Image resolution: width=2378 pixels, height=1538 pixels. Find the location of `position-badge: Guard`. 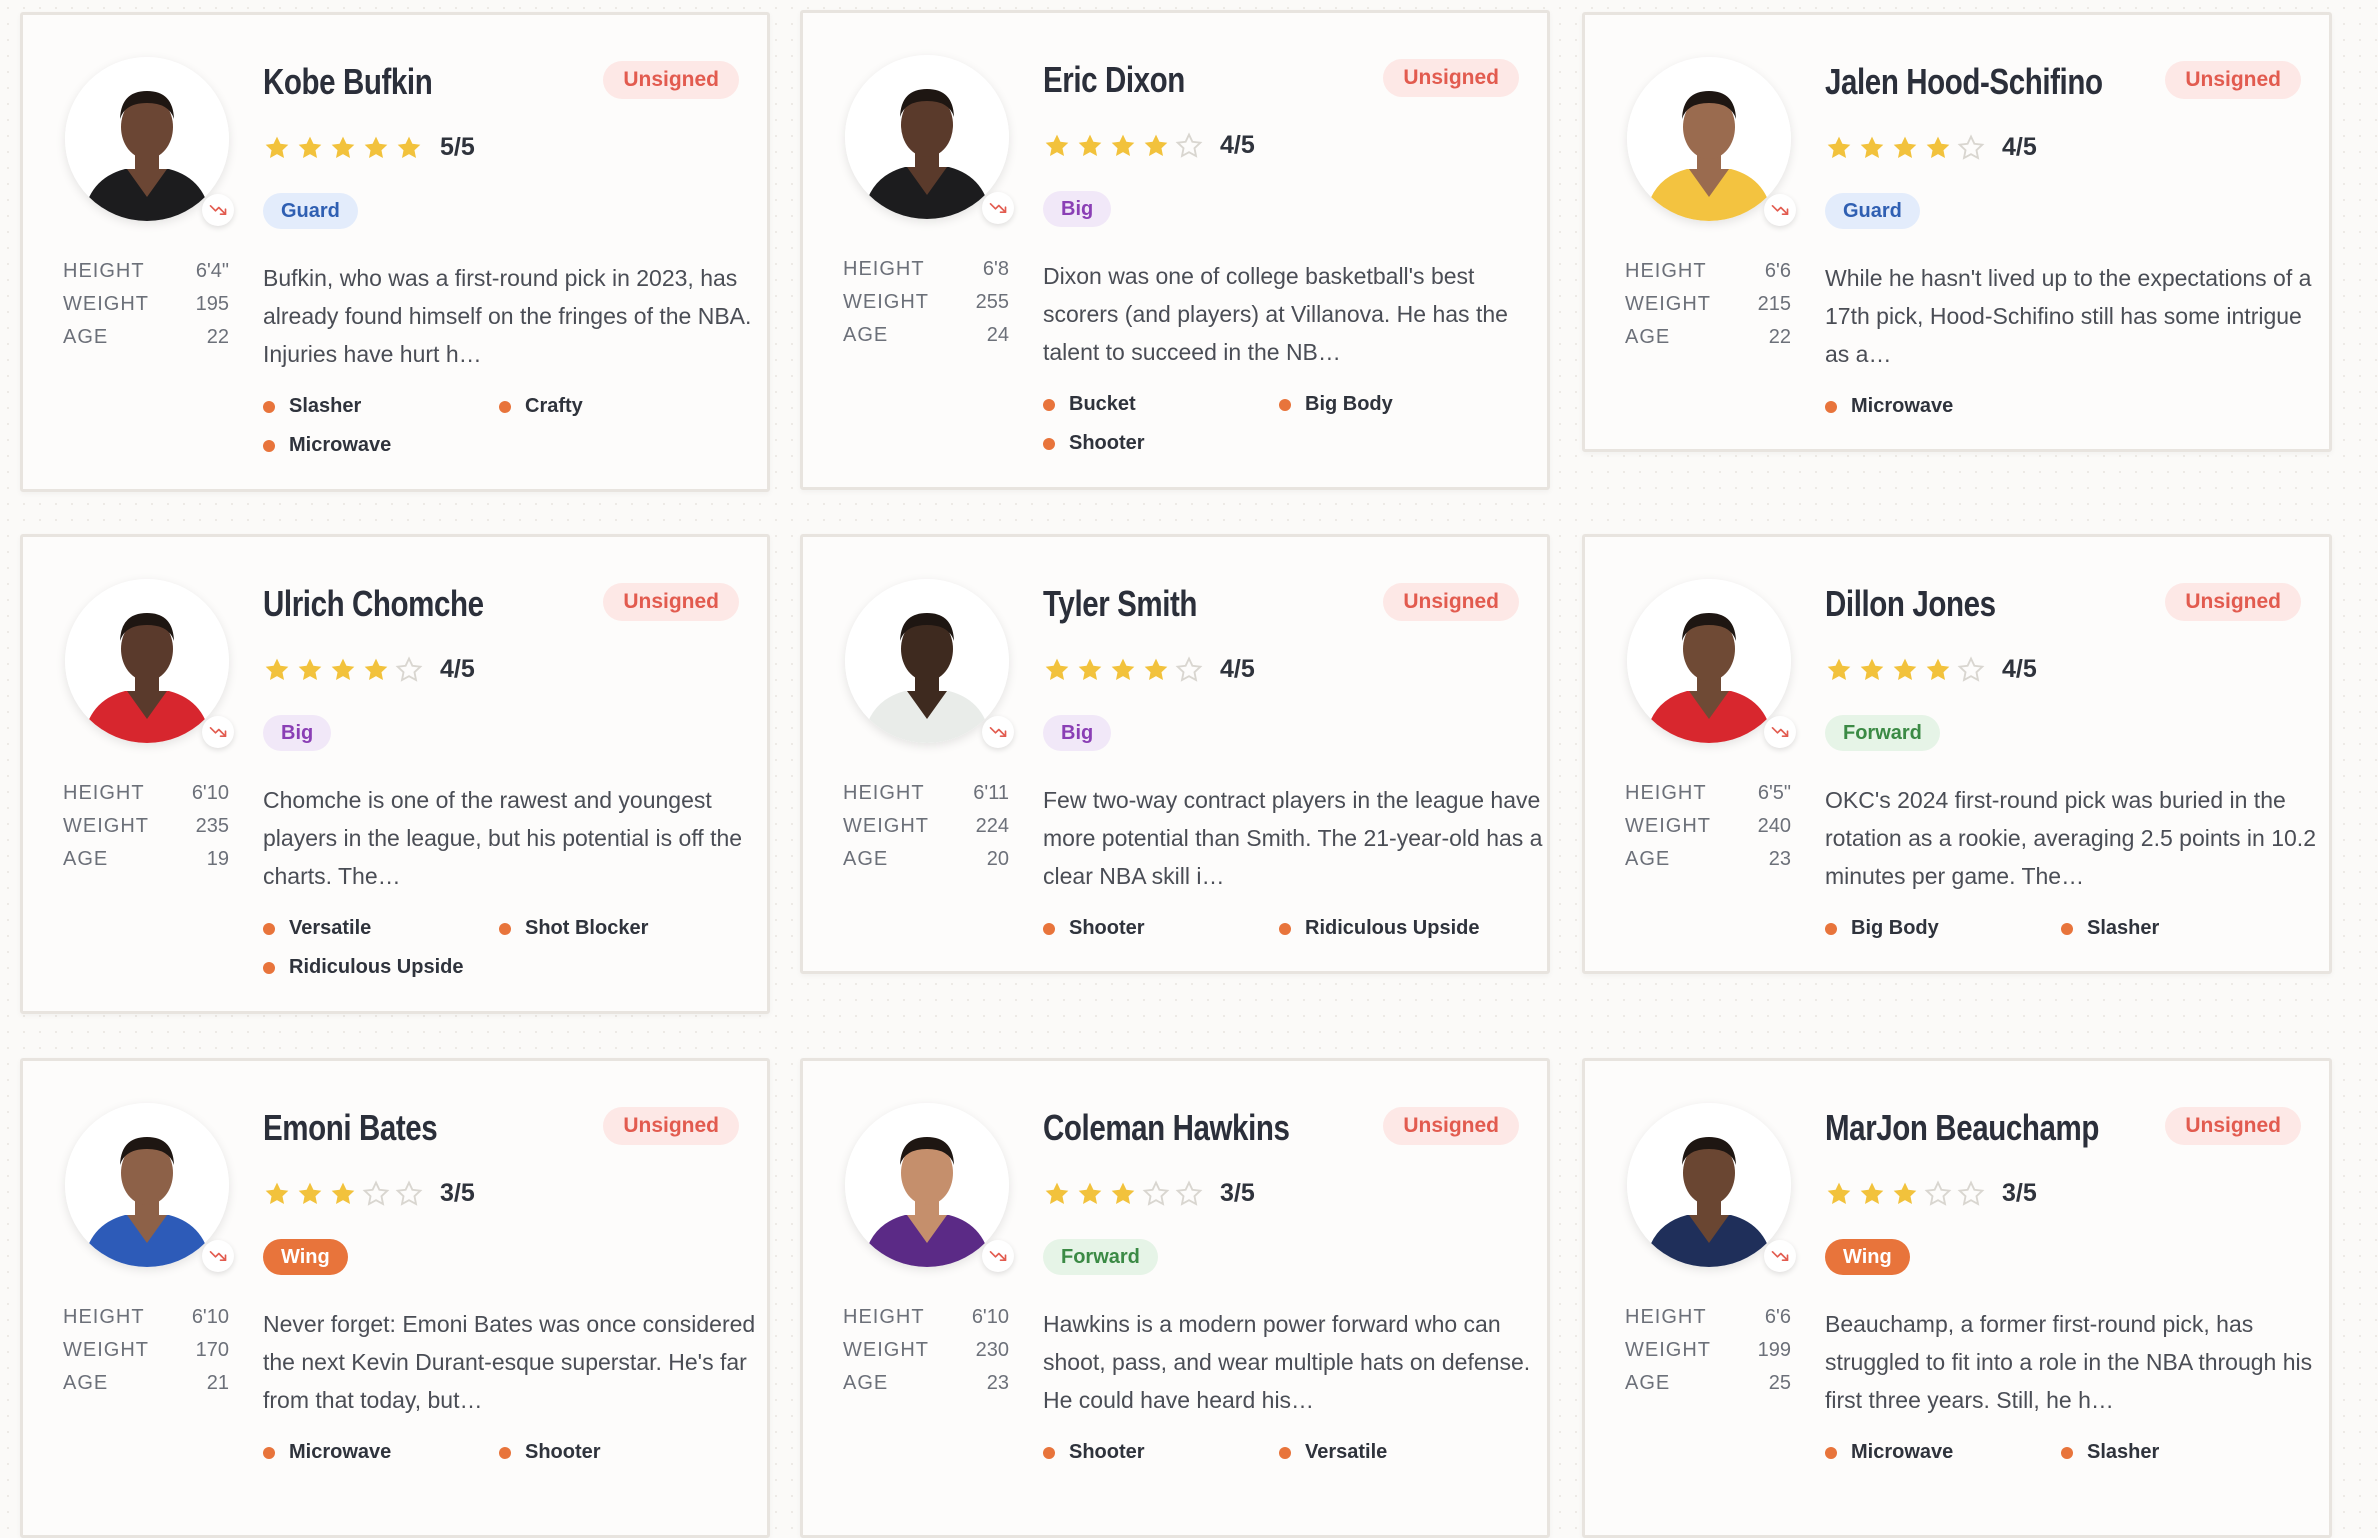

position-badge: Guard is located at coordinates (310, 211).